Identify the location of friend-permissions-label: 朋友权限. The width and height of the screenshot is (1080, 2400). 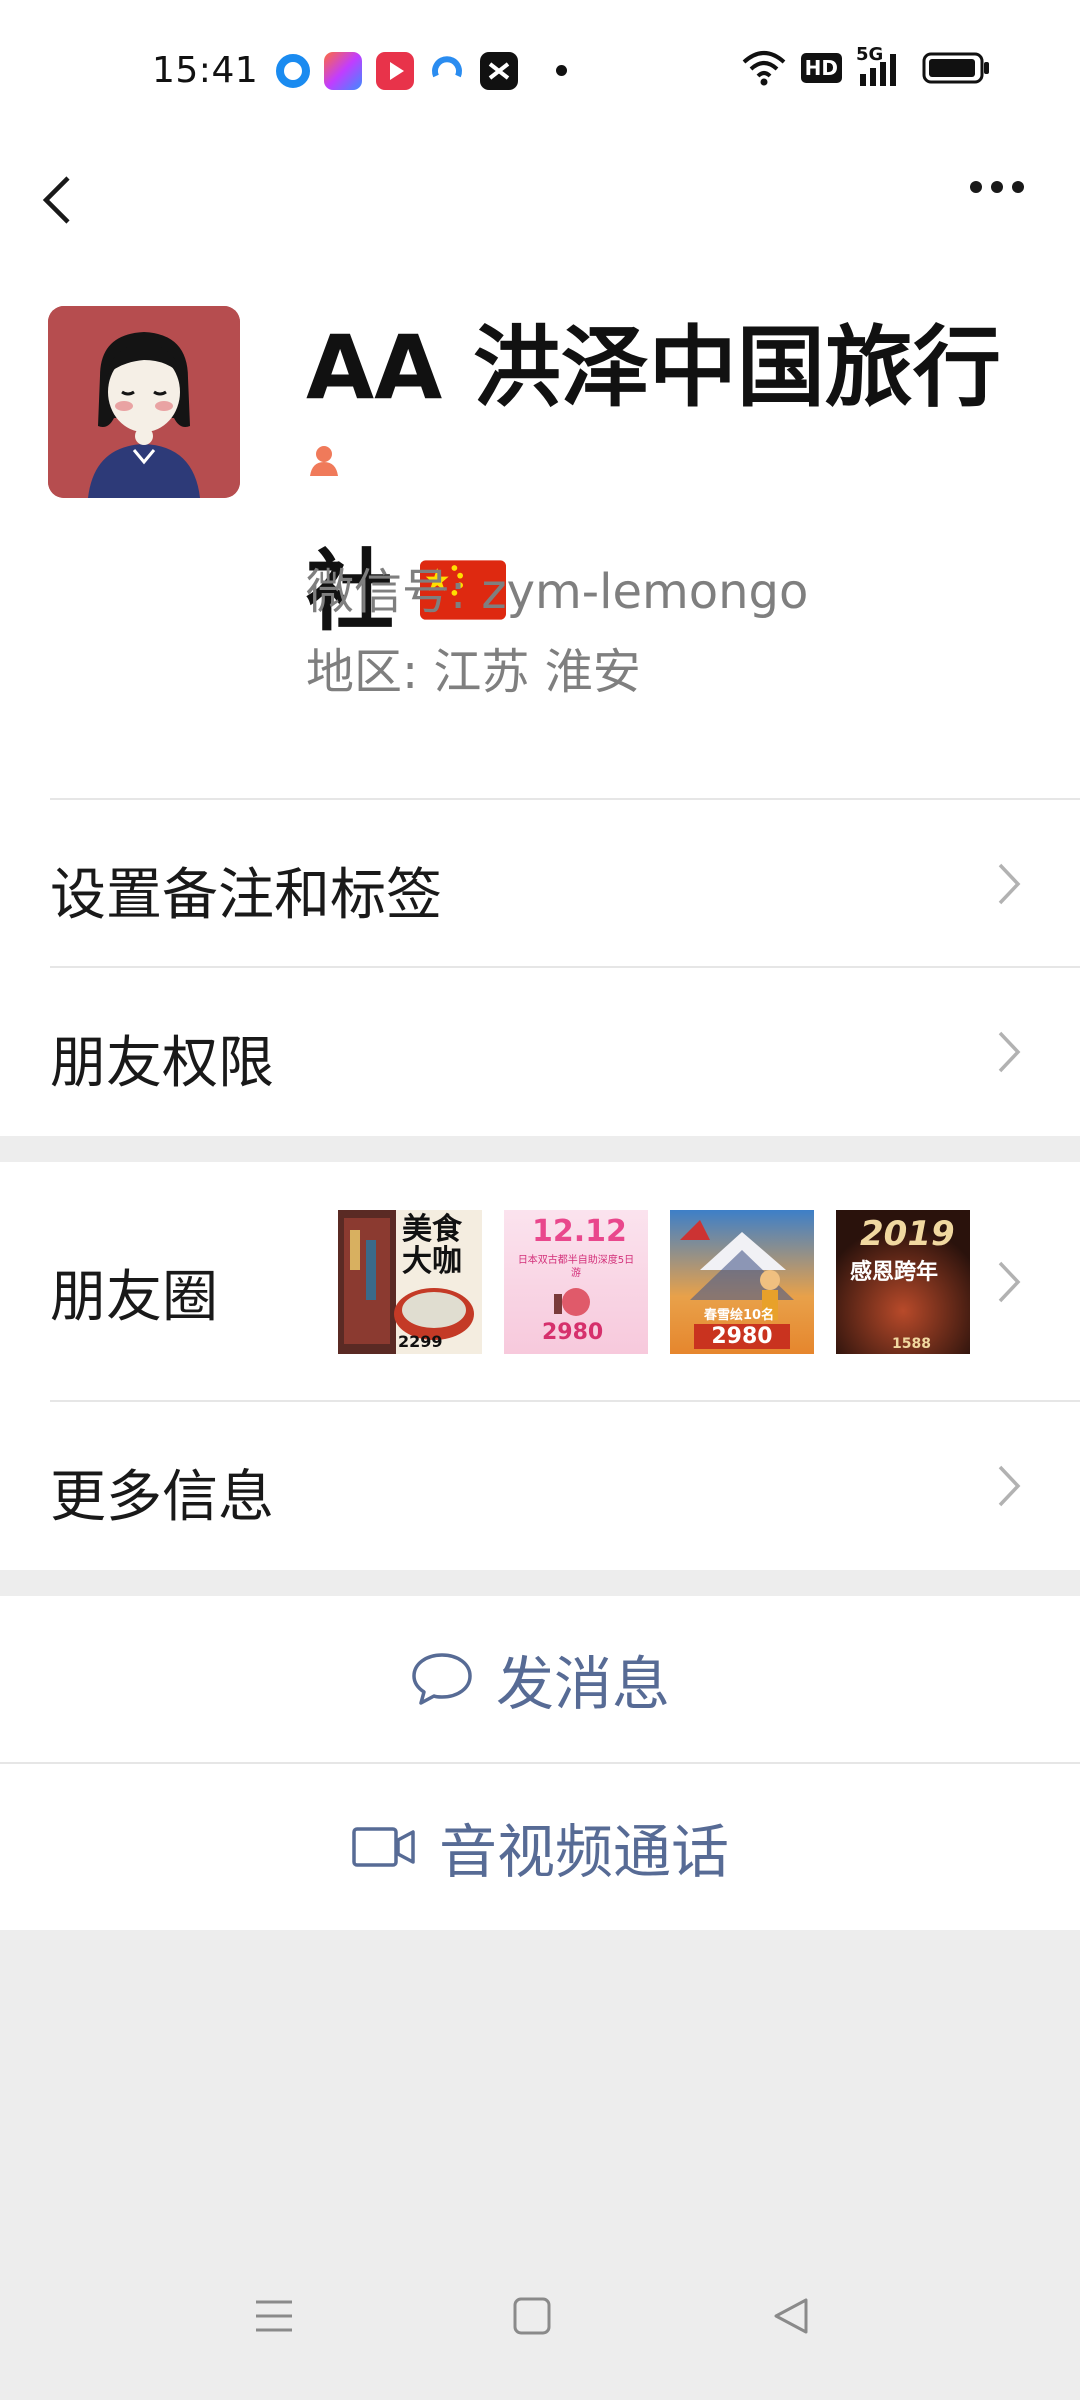
(162, 1063).